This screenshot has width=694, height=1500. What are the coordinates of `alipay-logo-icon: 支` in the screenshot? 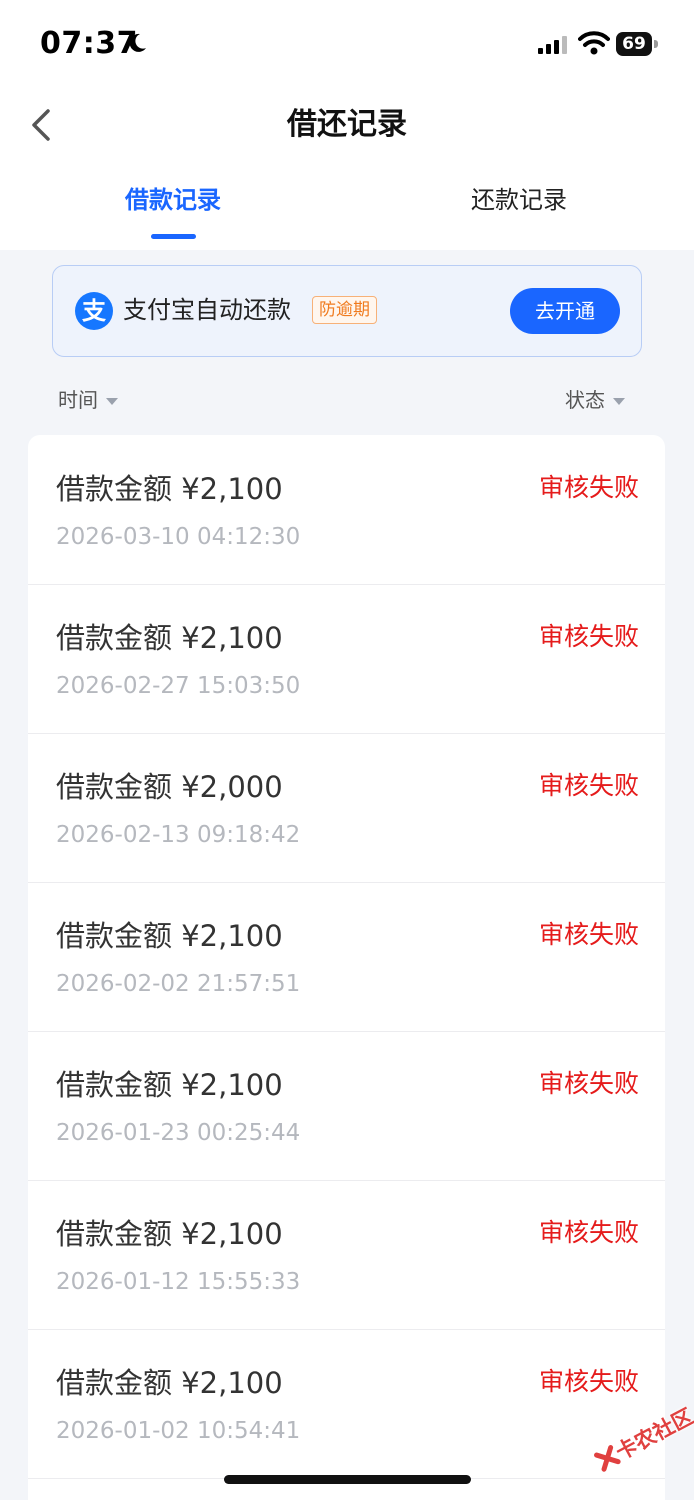 It's located at (94, 311).